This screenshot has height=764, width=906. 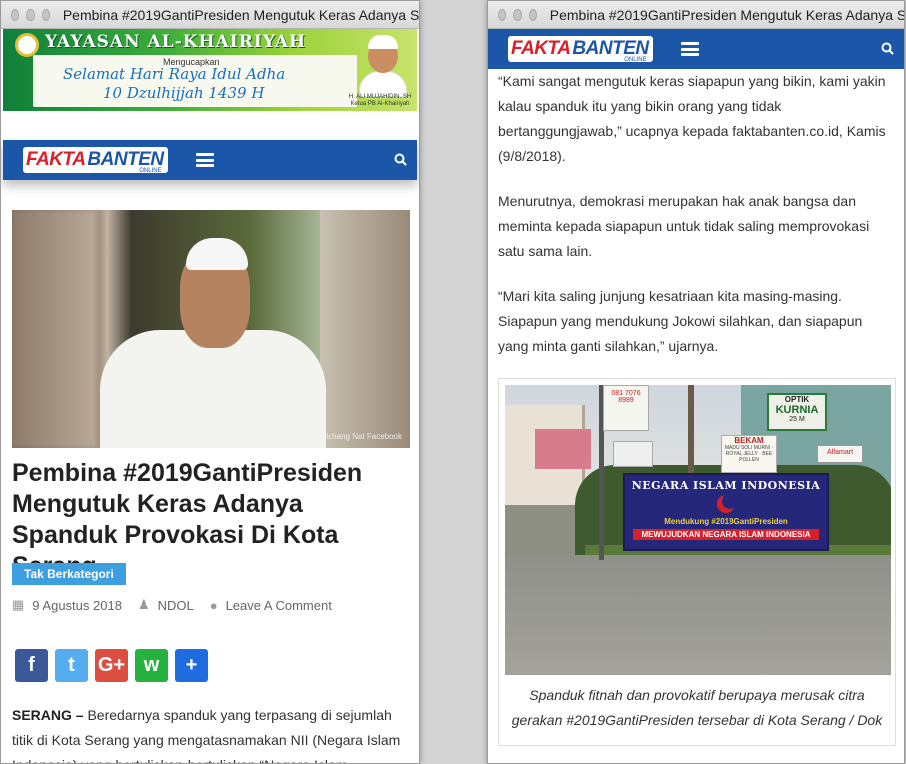 I want to click on ad-greeting: Selamat Hari Raya Idul Adha, so click(x=174, y=74).